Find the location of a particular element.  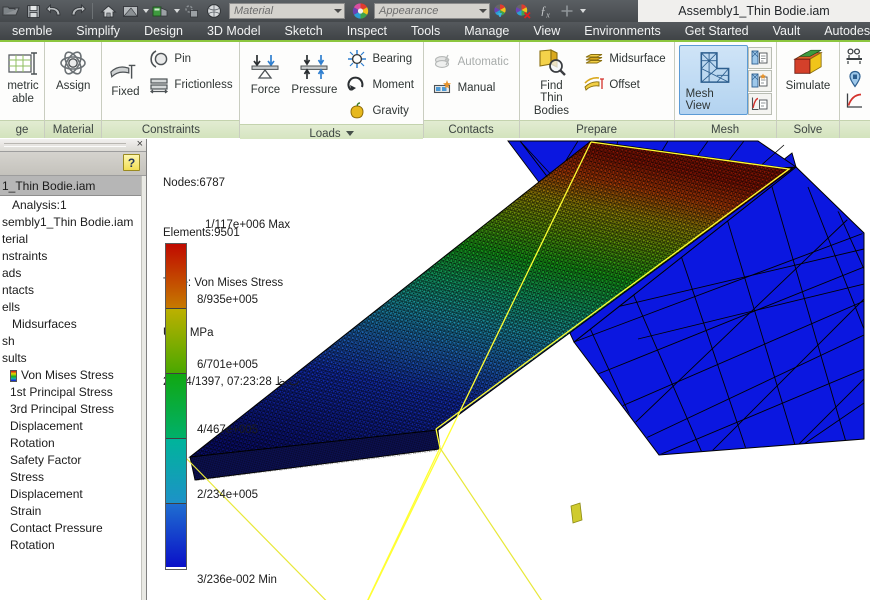

gravity-load-button: Gravity is located at coordinates (380, 111).